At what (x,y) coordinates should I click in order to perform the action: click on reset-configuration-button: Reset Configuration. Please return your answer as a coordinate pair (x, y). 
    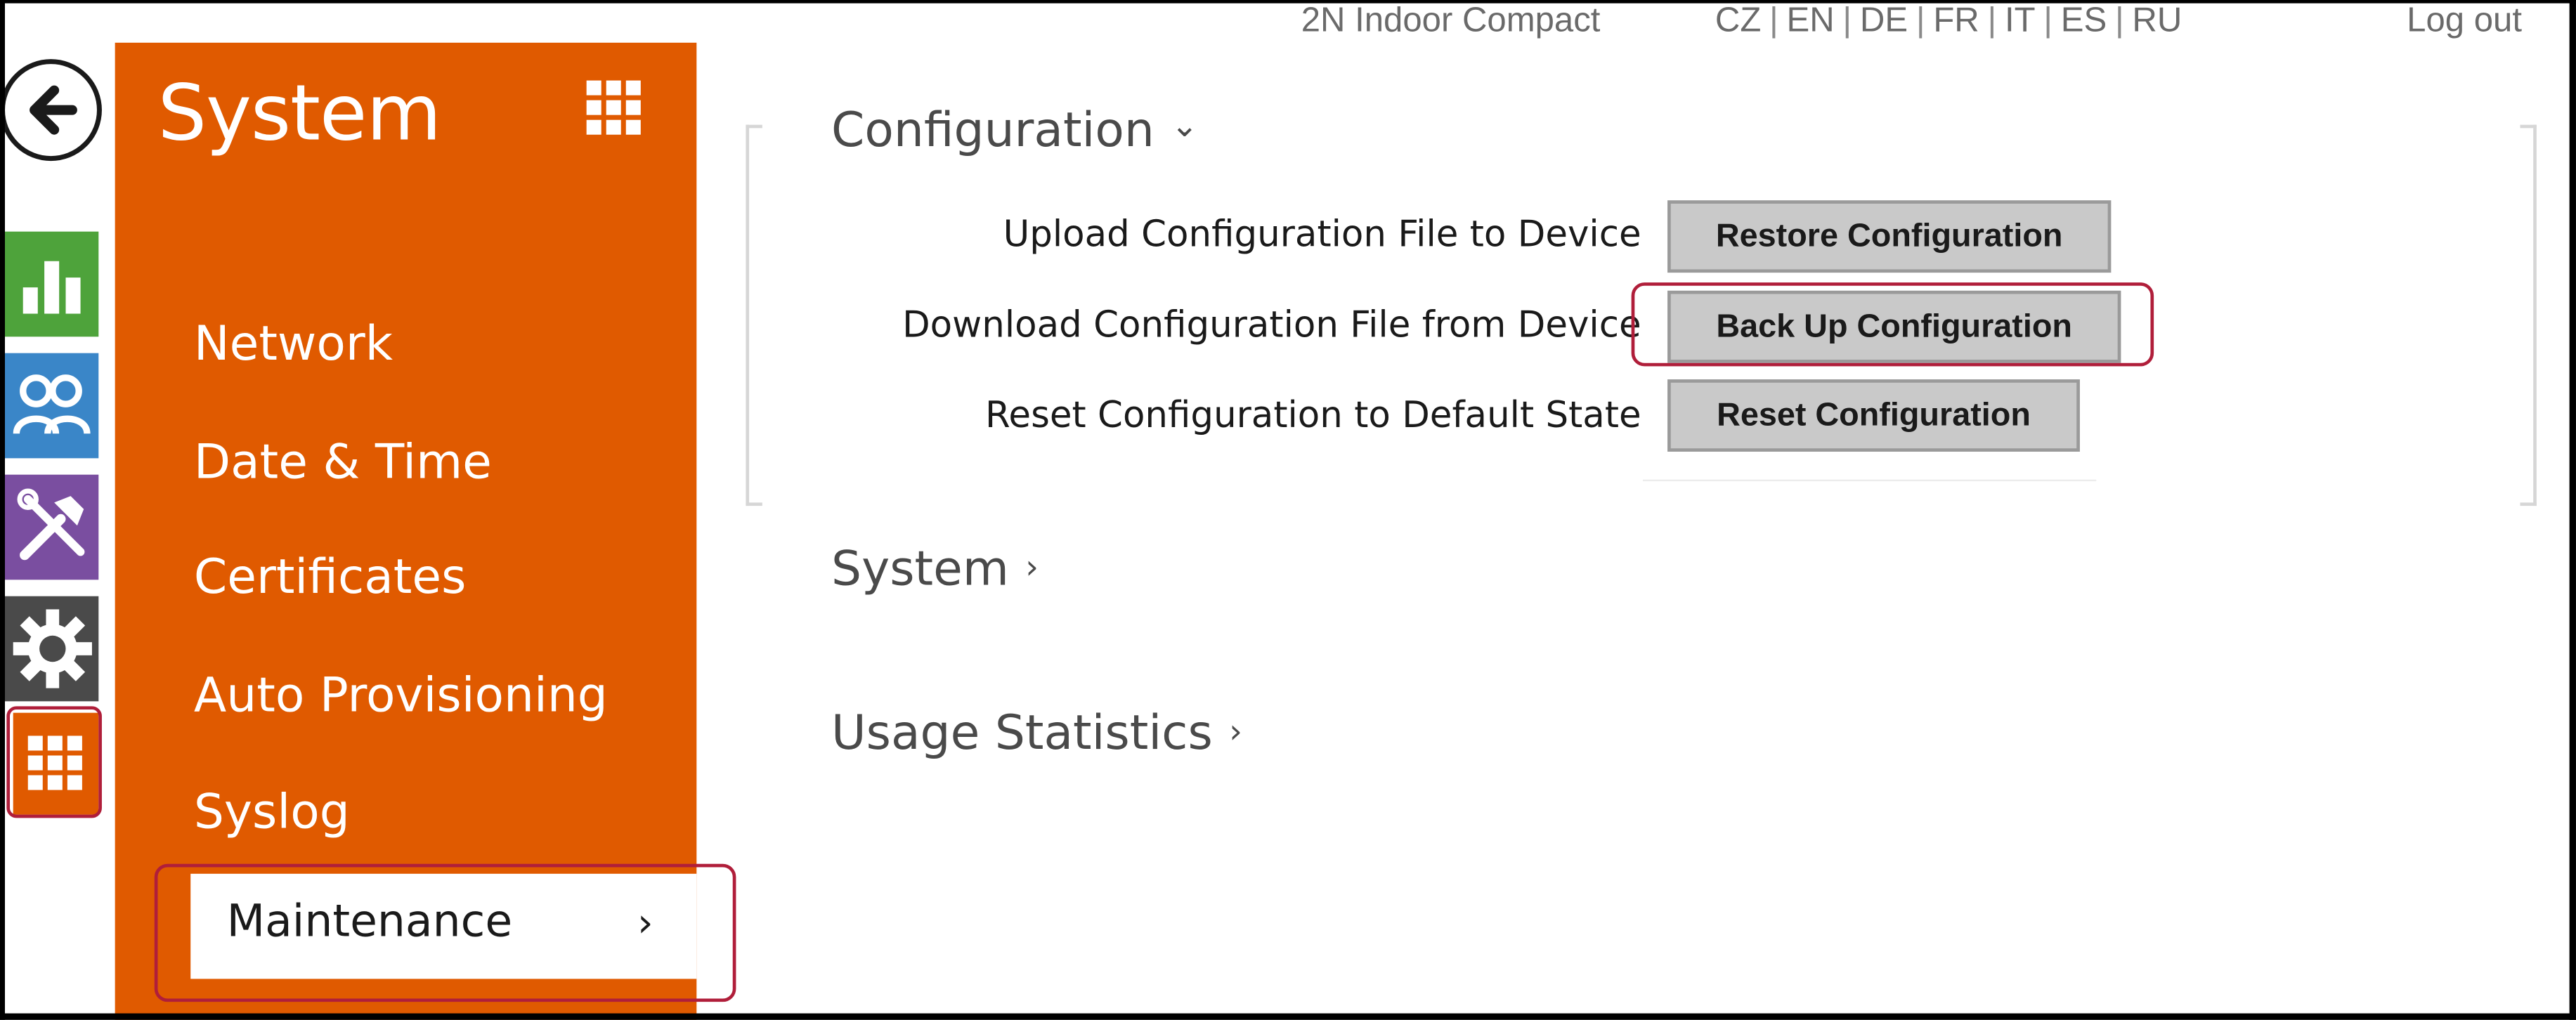
    Looking at the image, I should click on (1873, 415).